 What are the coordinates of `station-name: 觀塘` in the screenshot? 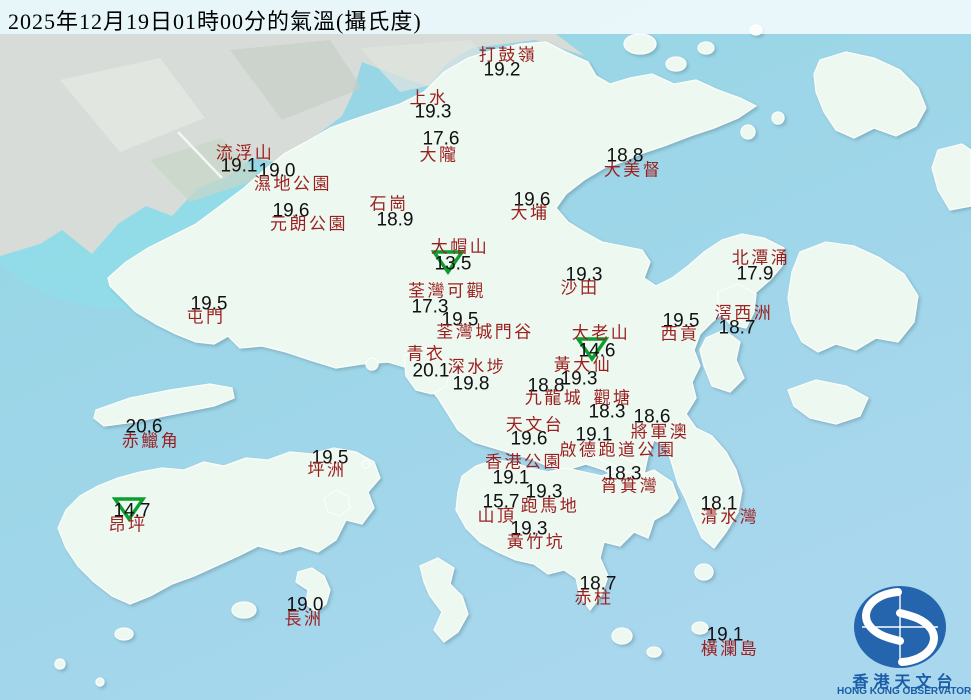 It's located at (613, 398).